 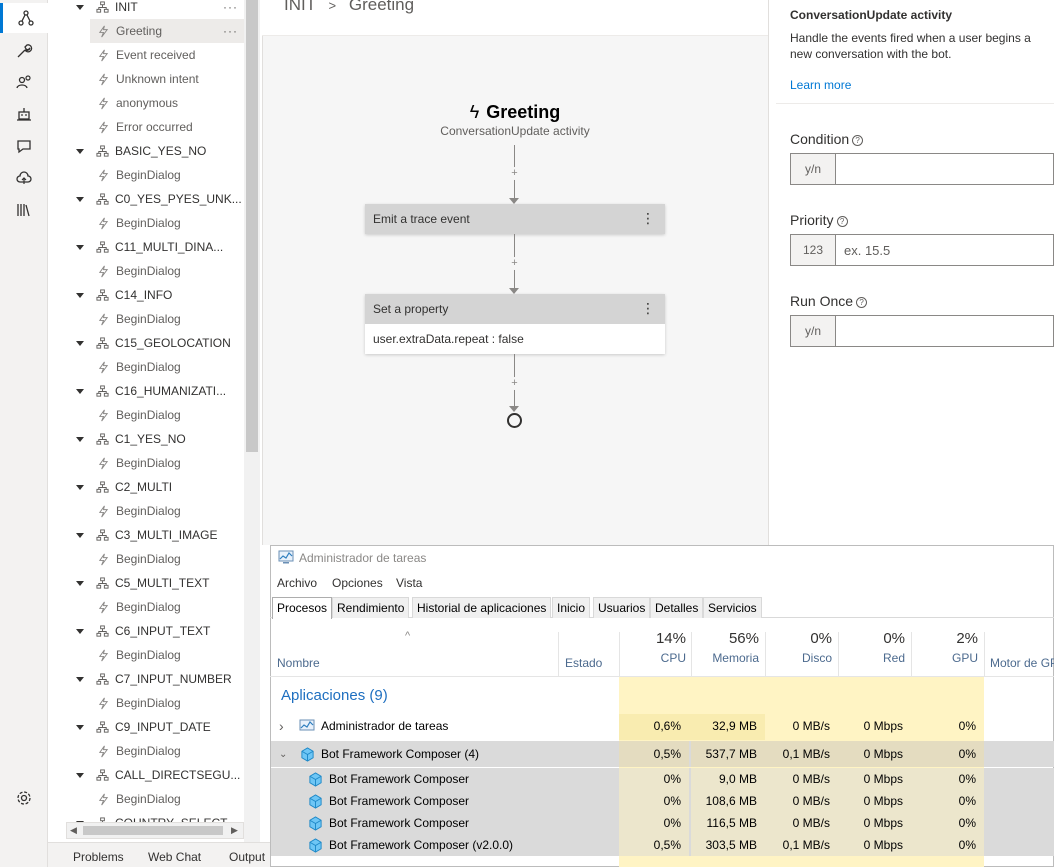 I want to click on tree-horizontal-scrollbar-thumb, so click(x=153, y=830).